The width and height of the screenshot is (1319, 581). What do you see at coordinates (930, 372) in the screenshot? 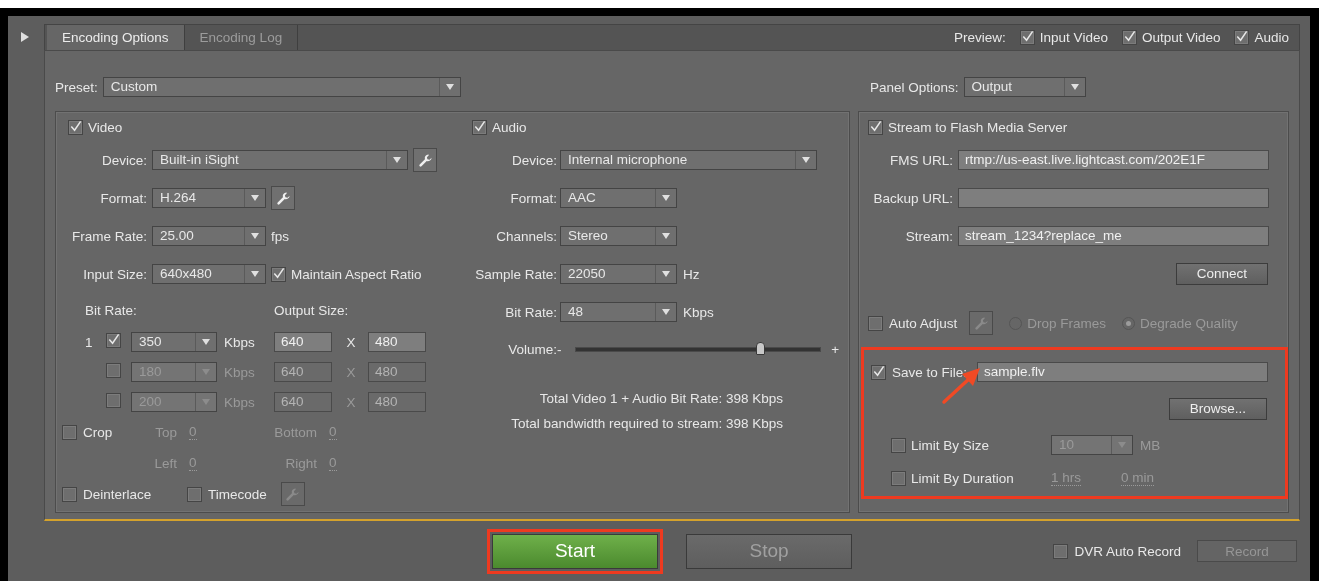
I see `label: Save to File:` at bounding box center [930, 372].